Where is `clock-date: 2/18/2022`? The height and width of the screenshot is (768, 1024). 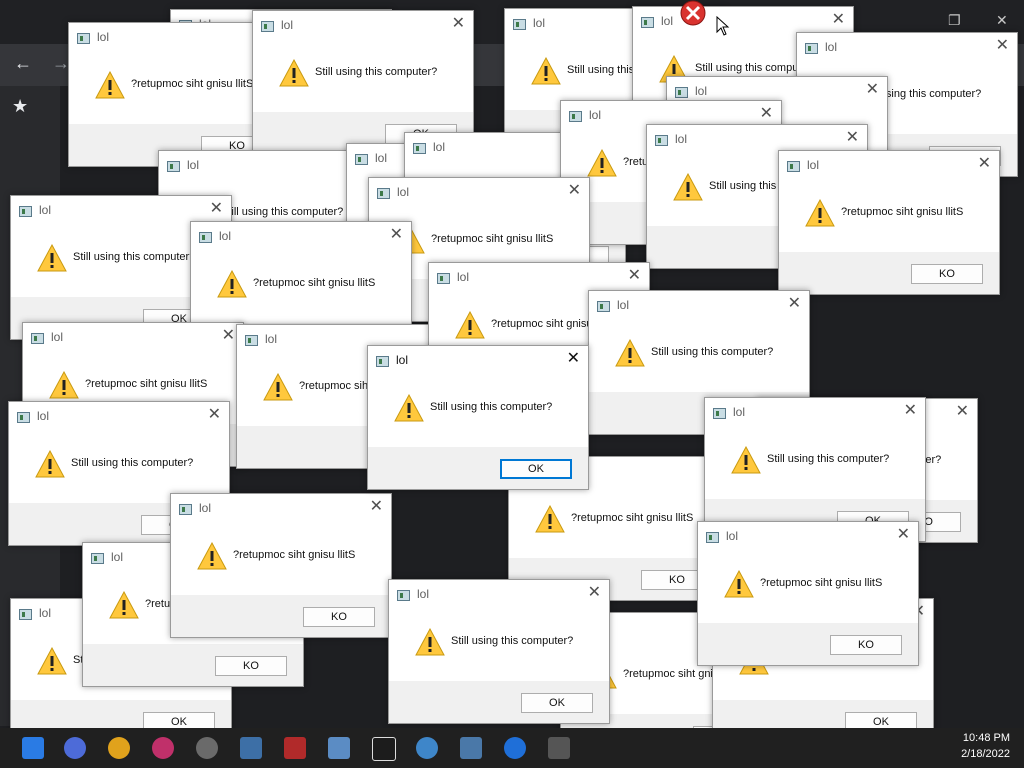
clock-date: 2/18/2022 is located at coordinates (985, 754).